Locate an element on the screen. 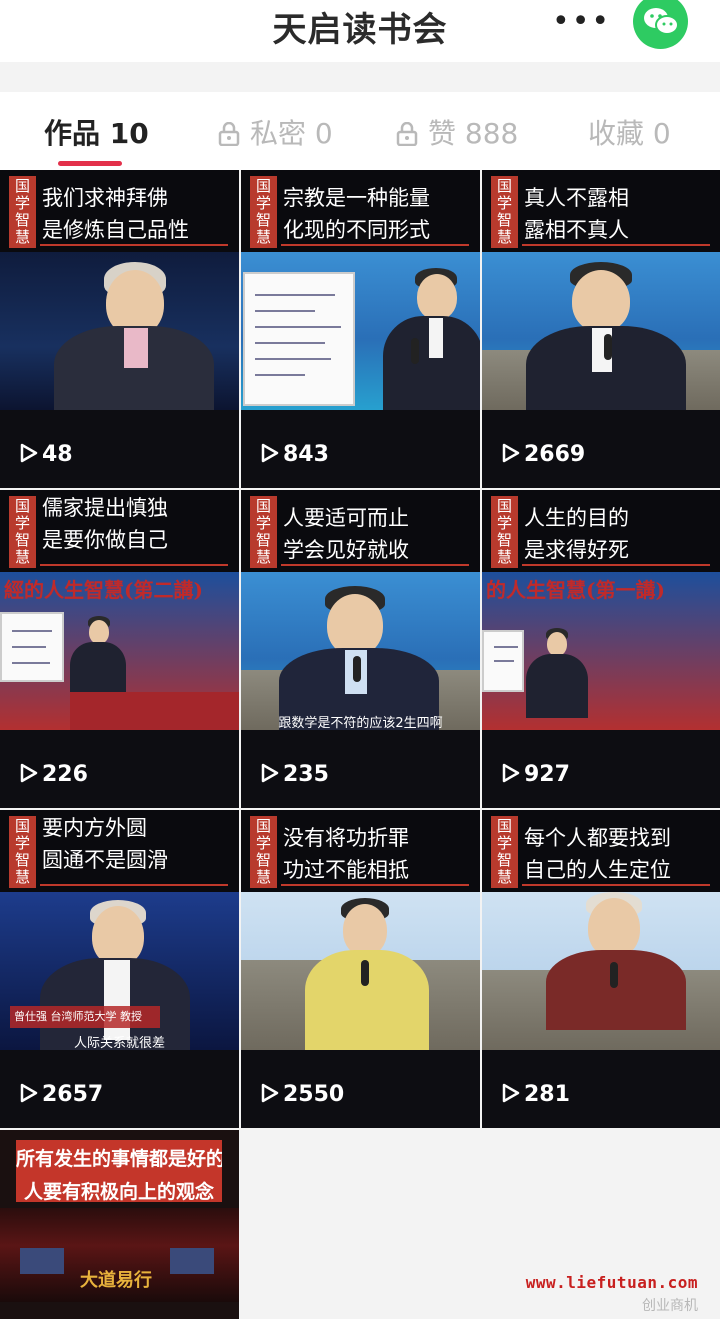  video-card: 国学智慧 宗教是一种能量 化现的不同形式 843 is located at coordinates (360, 329).